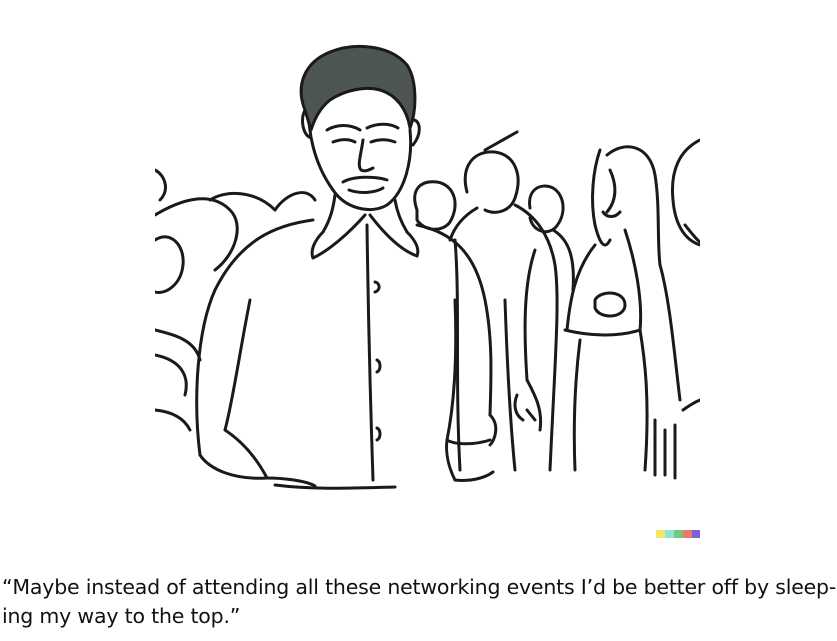 This screenshot has height=641, width=837. I want to click on background-person-small, so click(551, 238).